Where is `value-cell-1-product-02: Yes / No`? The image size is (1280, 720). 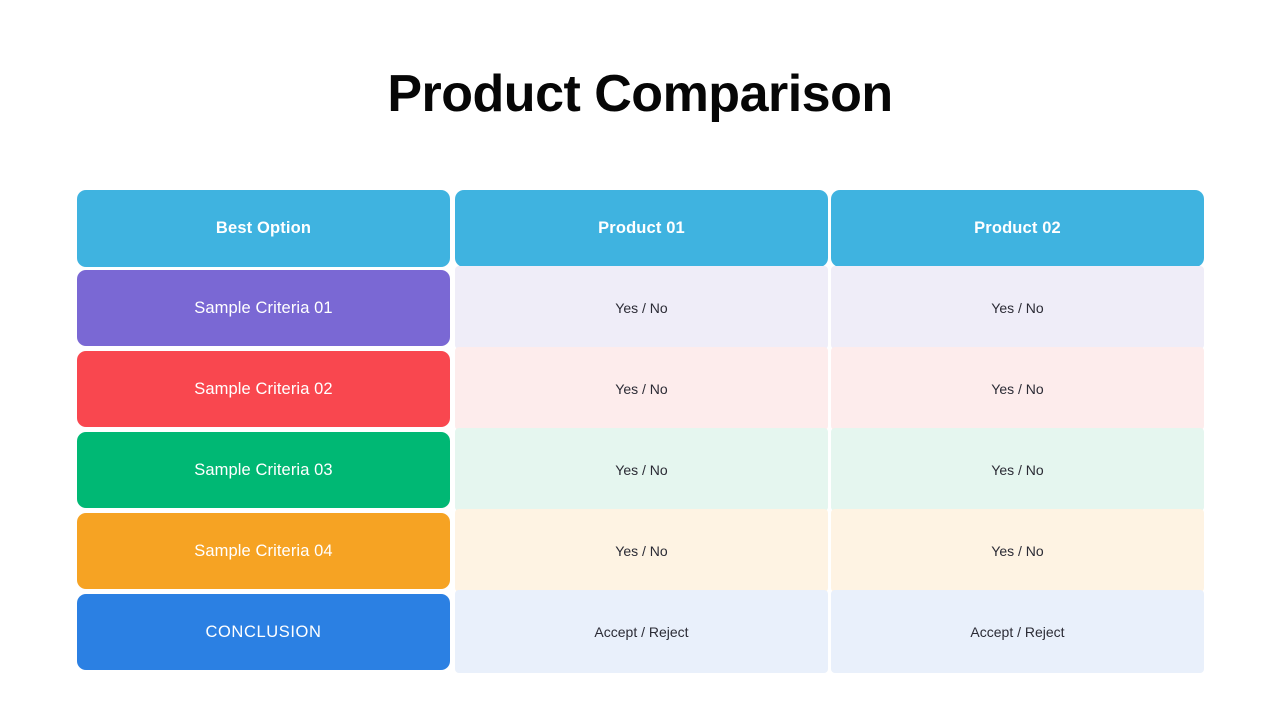
value-cell-1-product-02: Yes / No is located at coordinates (1017, 307).